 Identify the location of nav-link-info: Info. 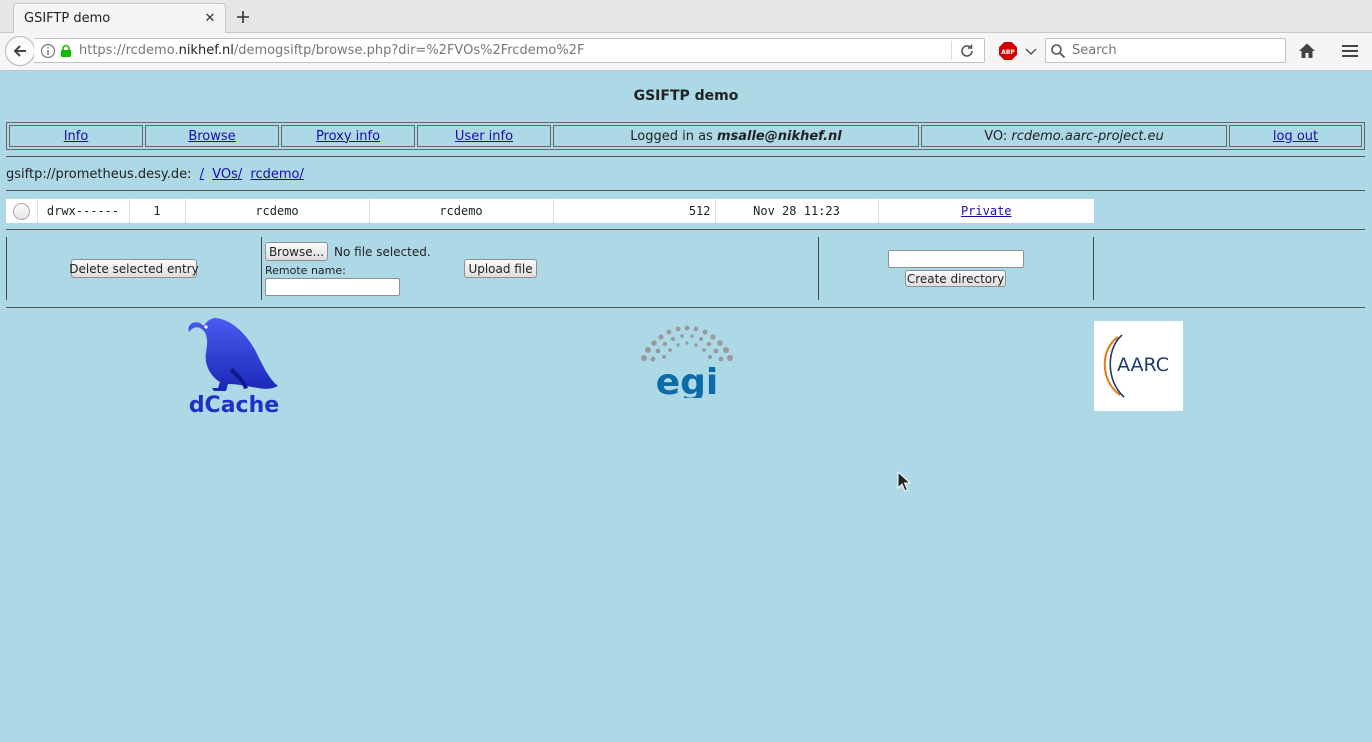
(76, 136).